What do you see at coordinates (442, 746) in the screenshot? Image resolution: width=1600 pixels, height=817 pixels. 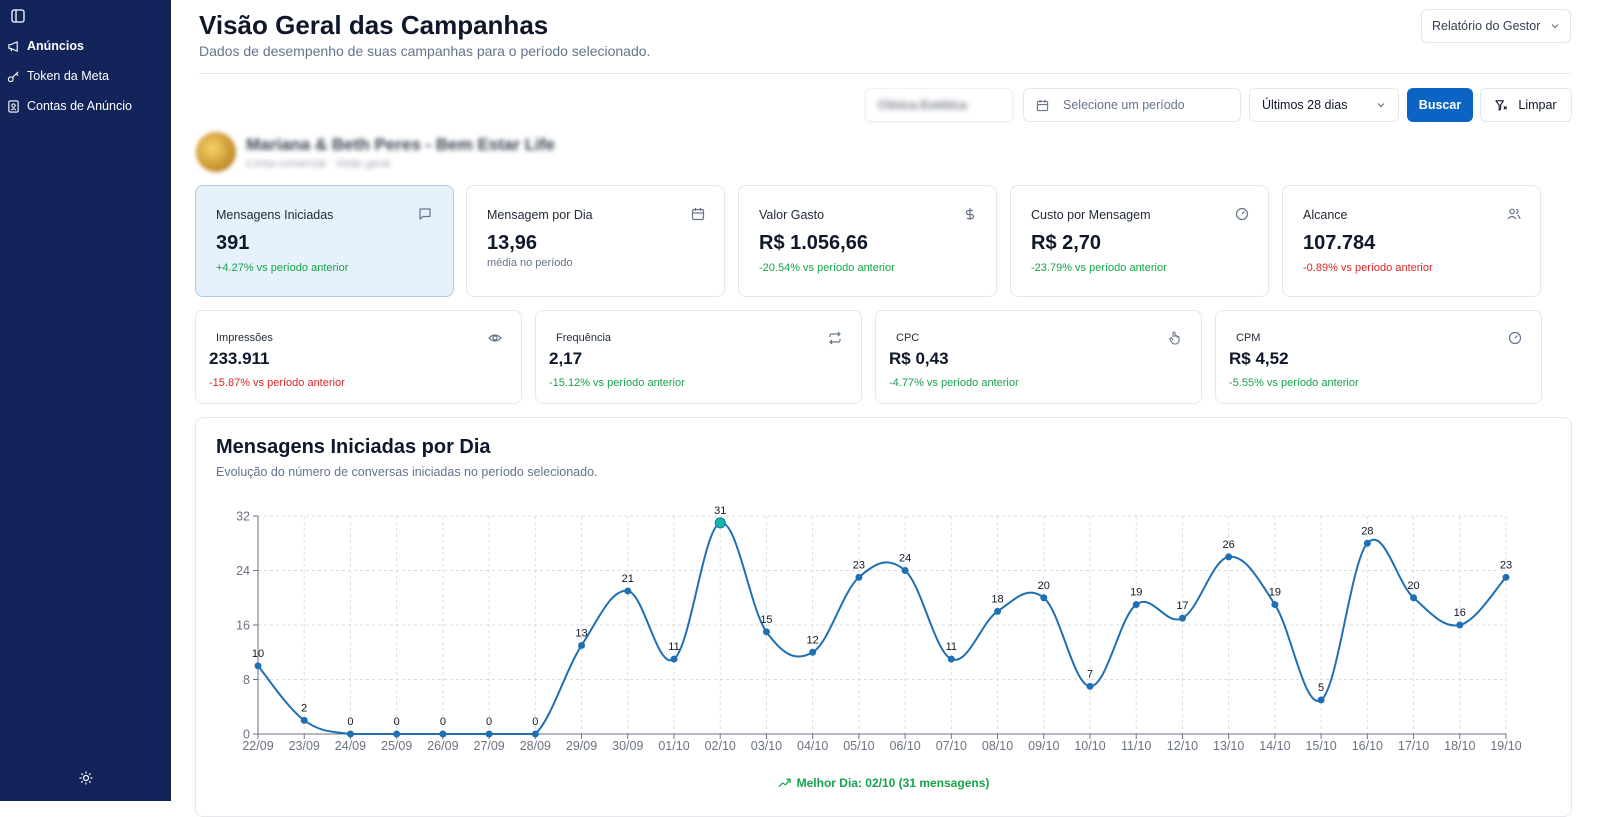 I see `x-tick-label: 26/09` at bounding box center [442, 746].